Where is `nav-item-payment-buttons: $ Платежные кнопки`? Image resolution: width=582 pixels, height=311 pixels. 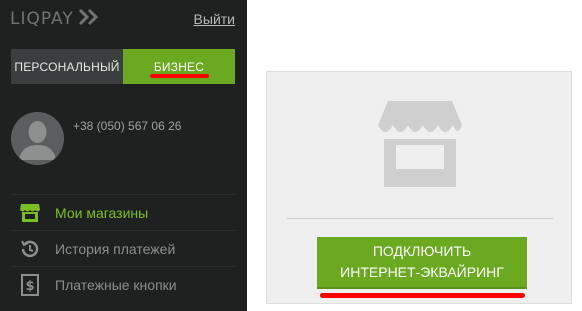 nav-item-payment-buttons: $ Платежные кнопки is located at coordinates (123, 284).